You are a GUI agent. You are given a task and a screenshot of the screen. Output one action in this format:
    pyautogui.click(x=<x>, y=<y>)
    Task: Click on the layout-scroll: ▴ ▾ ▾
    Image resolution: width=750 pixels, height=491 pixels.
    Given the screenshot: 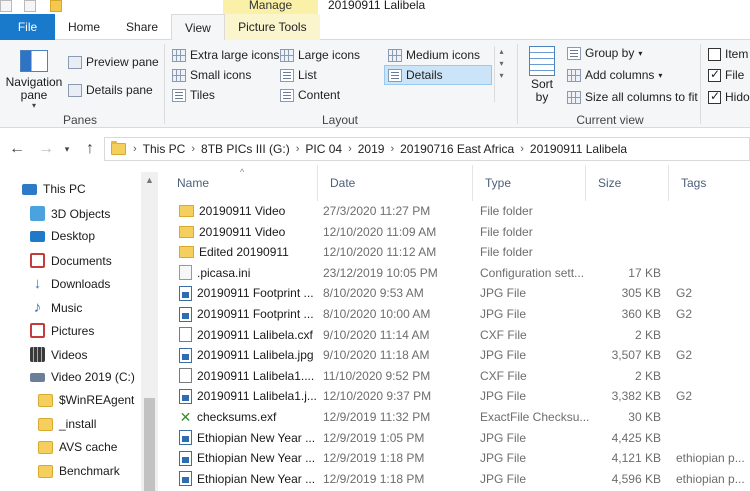 What is the action you would take?
    pyautogui.click(x=501, y=74)
    